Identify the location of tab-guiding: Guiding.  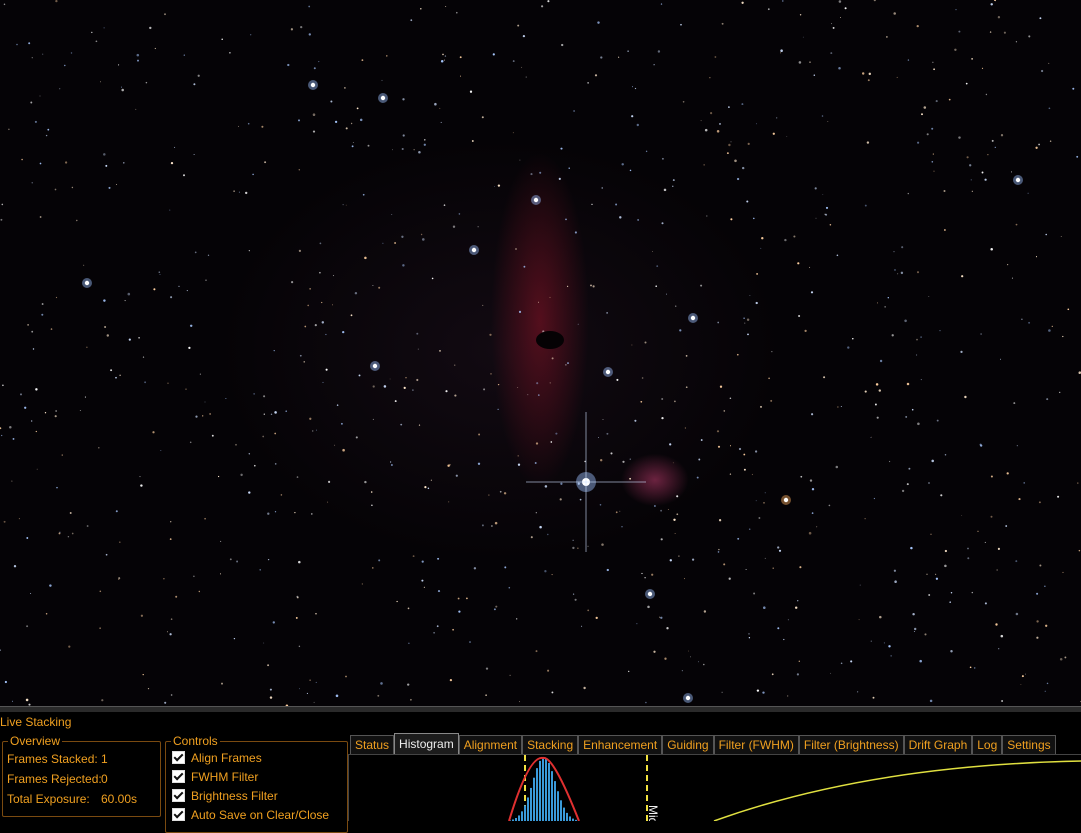
(688, 745).